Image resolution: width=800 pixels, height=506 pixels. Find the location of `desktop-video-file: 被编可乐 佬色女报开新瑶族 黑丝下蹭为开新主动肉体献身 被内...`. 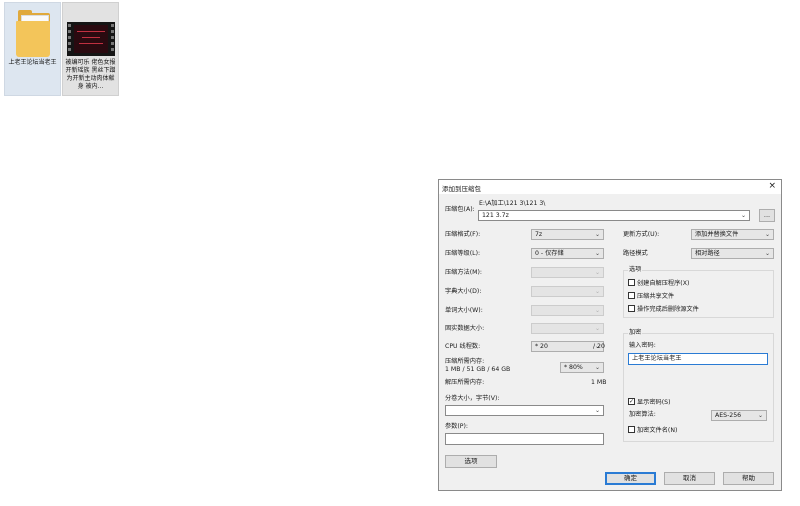

desktop-video-file: 被编可乐 佬色女报开新瑶族 黑丝下蹭为开新主动肉体献身 被内... is located at coordinates (90, 49).